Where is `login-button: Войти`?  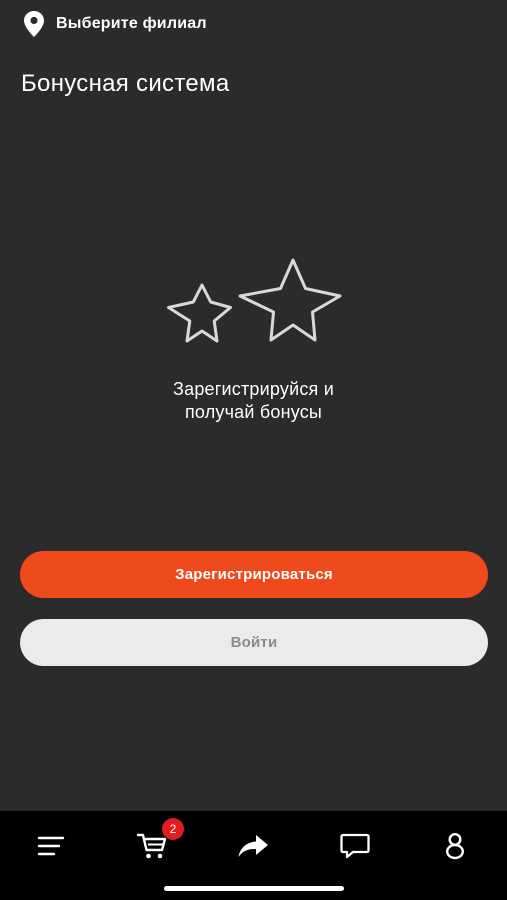
login-button: Войти is located at coordinates (254, 642).